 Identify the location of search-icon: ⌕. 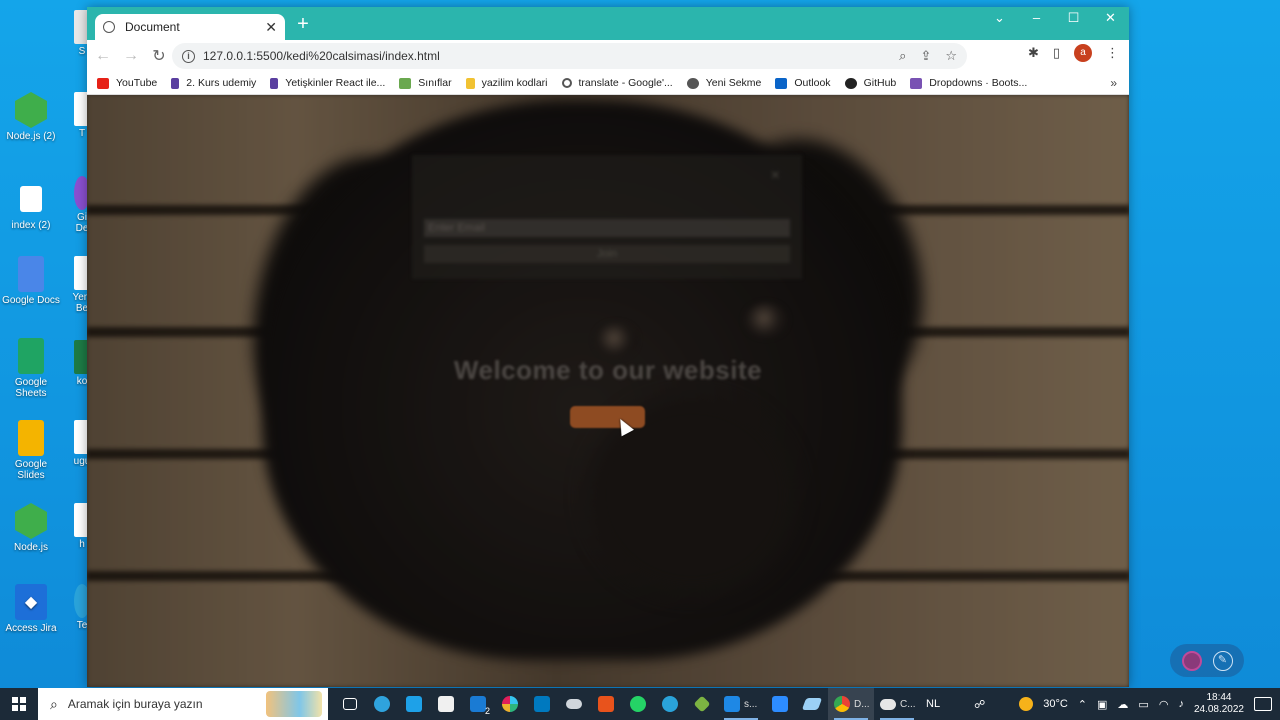
(54, 703).